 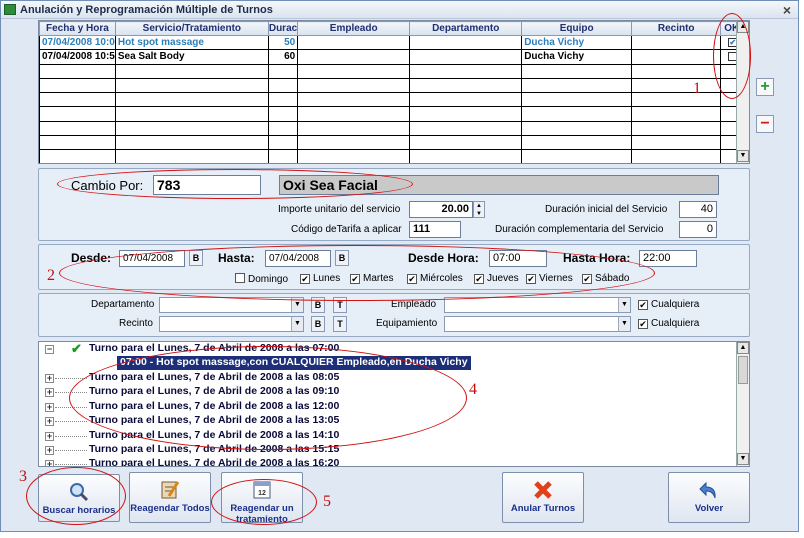 What do you see at coordinates (698, 229) in the screenshot?
I see `duracion-complementaria-field: 0` at bounding box center [698, 229].